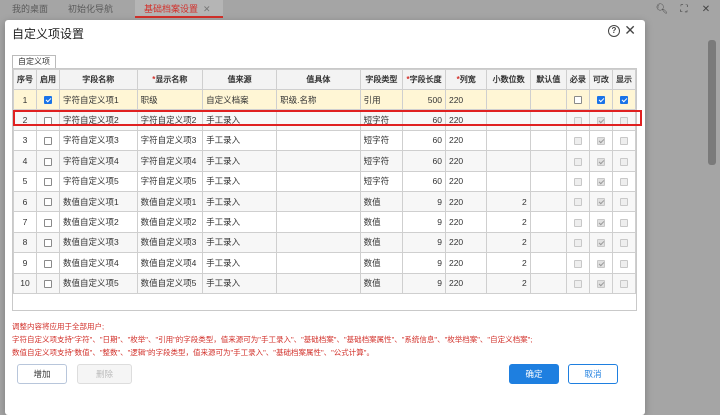  I want to click on cell-field-name: 数值自定义项3, so click(98, 242).